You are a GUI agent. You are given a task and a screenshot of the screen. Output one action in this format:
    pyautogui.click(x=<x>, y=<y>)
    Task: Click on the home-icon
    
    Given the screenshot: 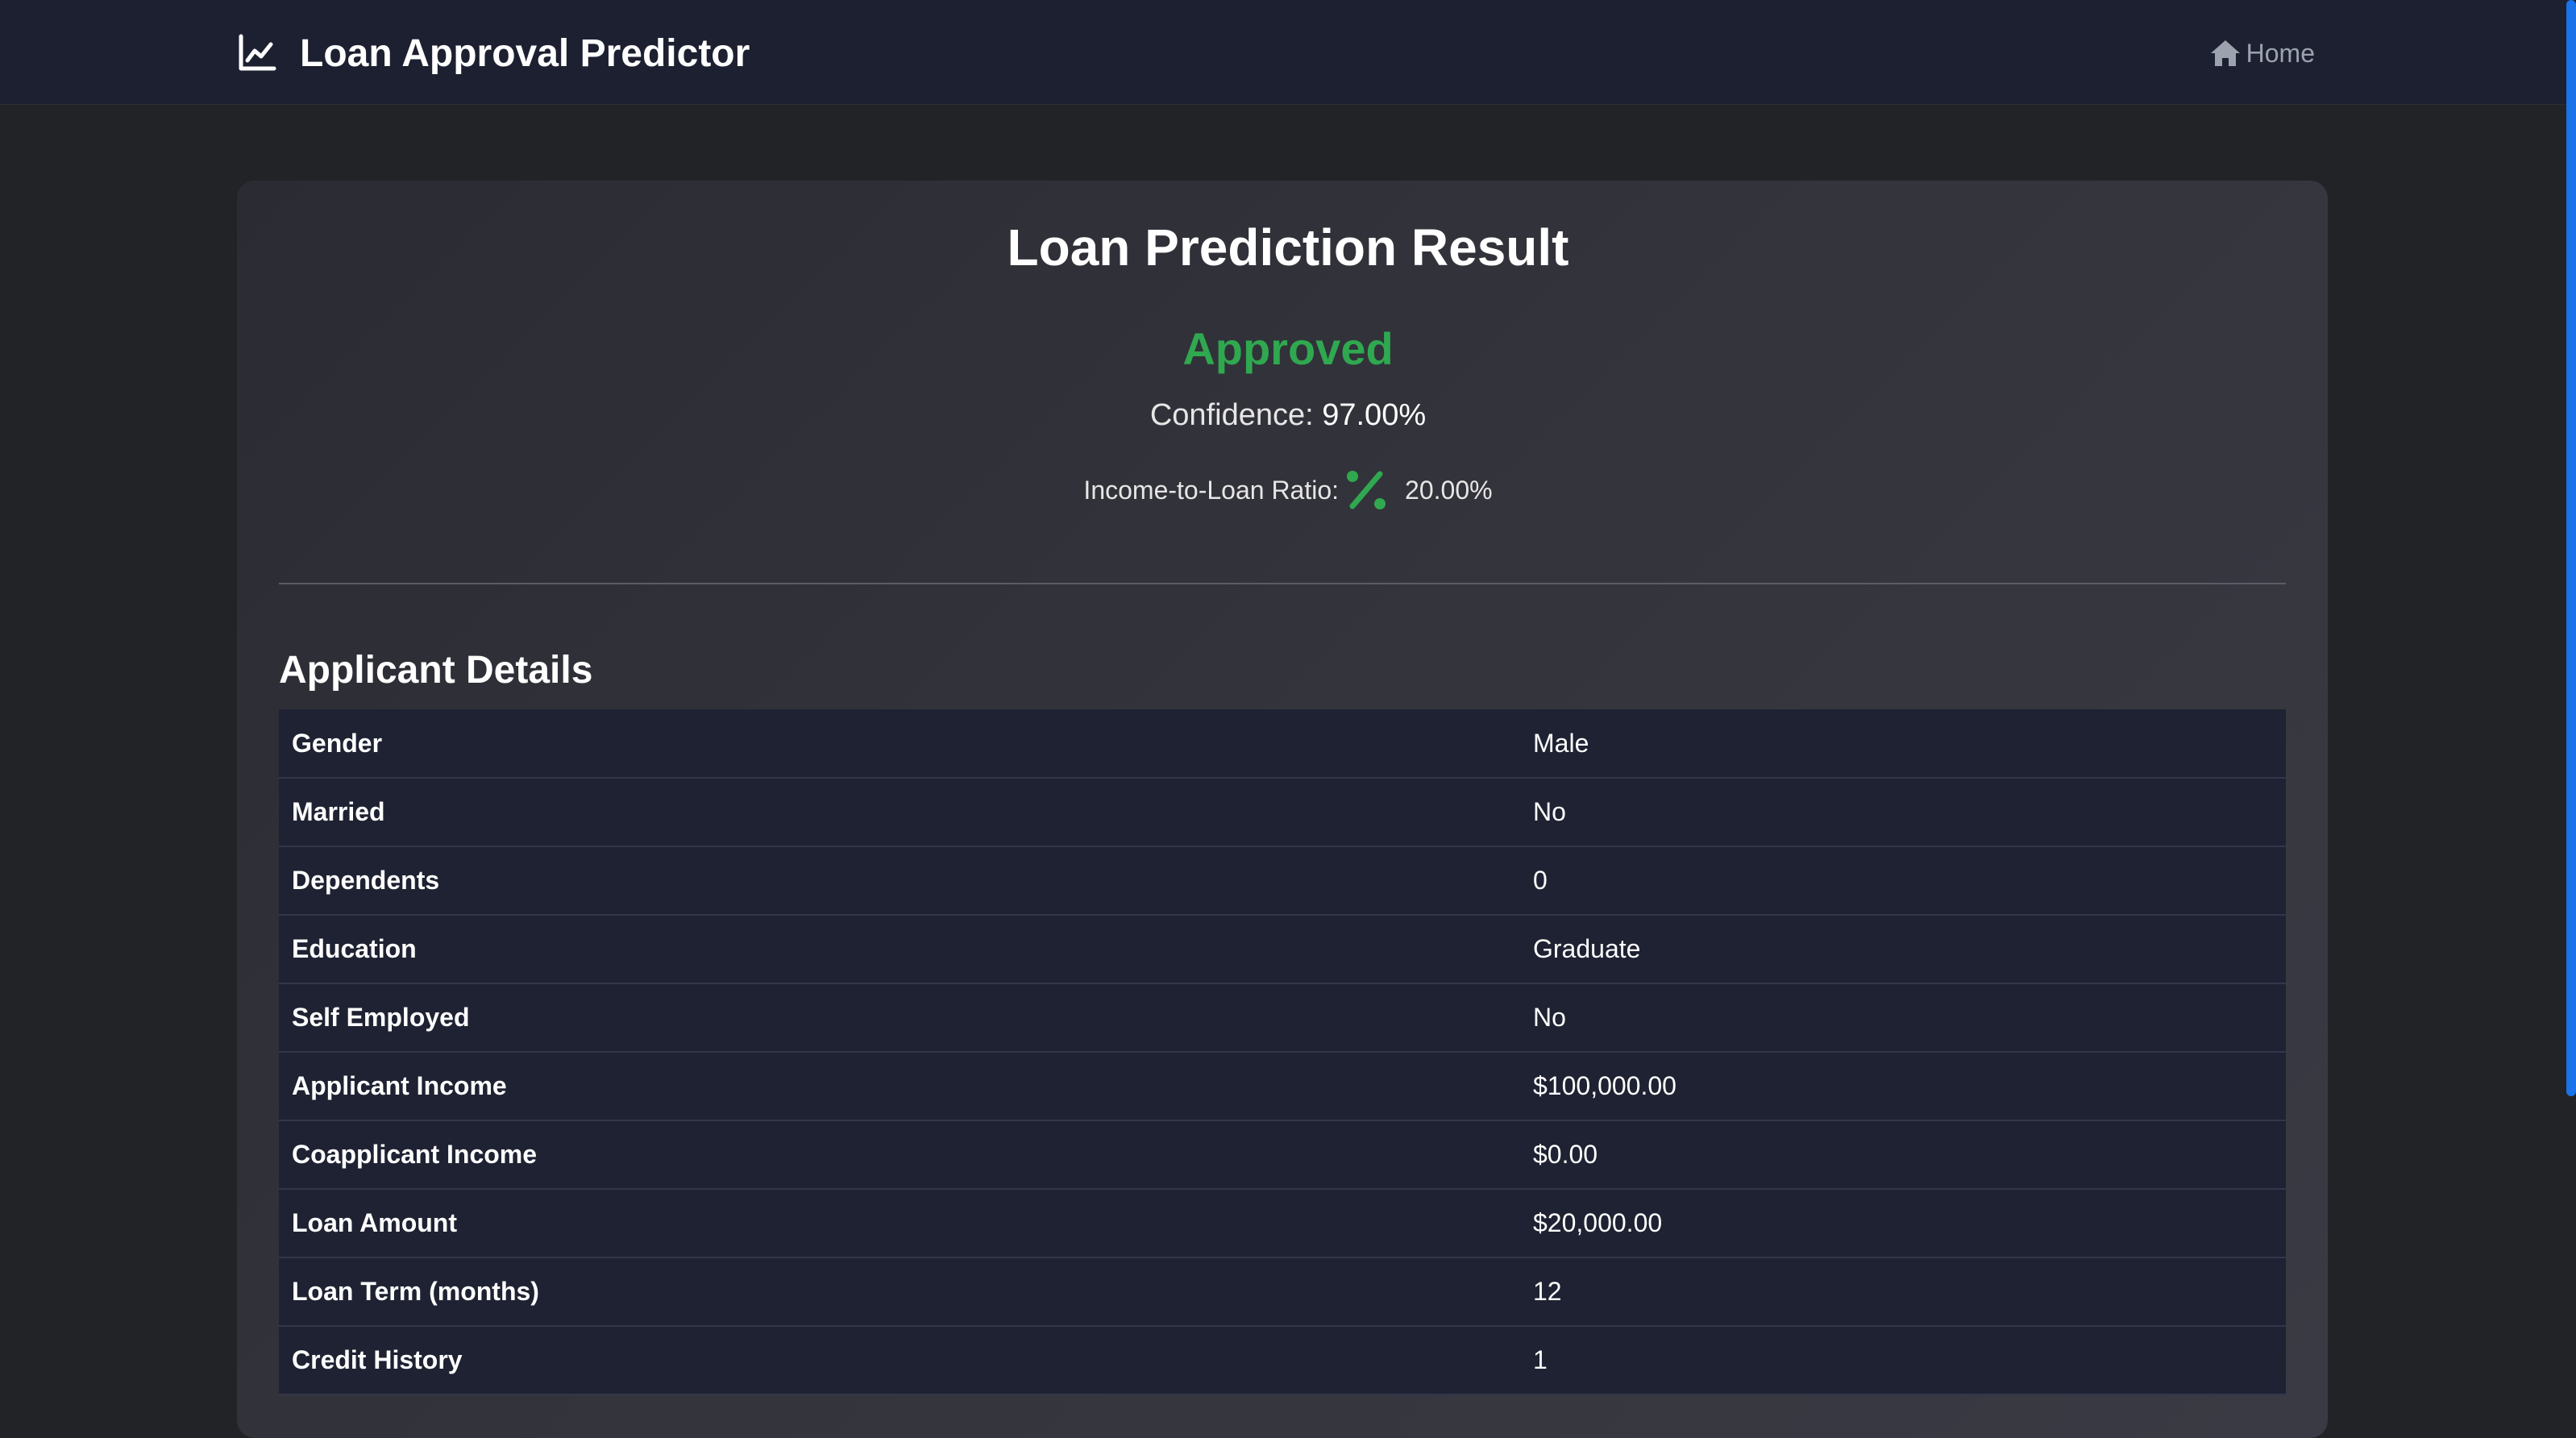 What is the action you would take?
    pyautogui.click(x=2225, y=53)
    